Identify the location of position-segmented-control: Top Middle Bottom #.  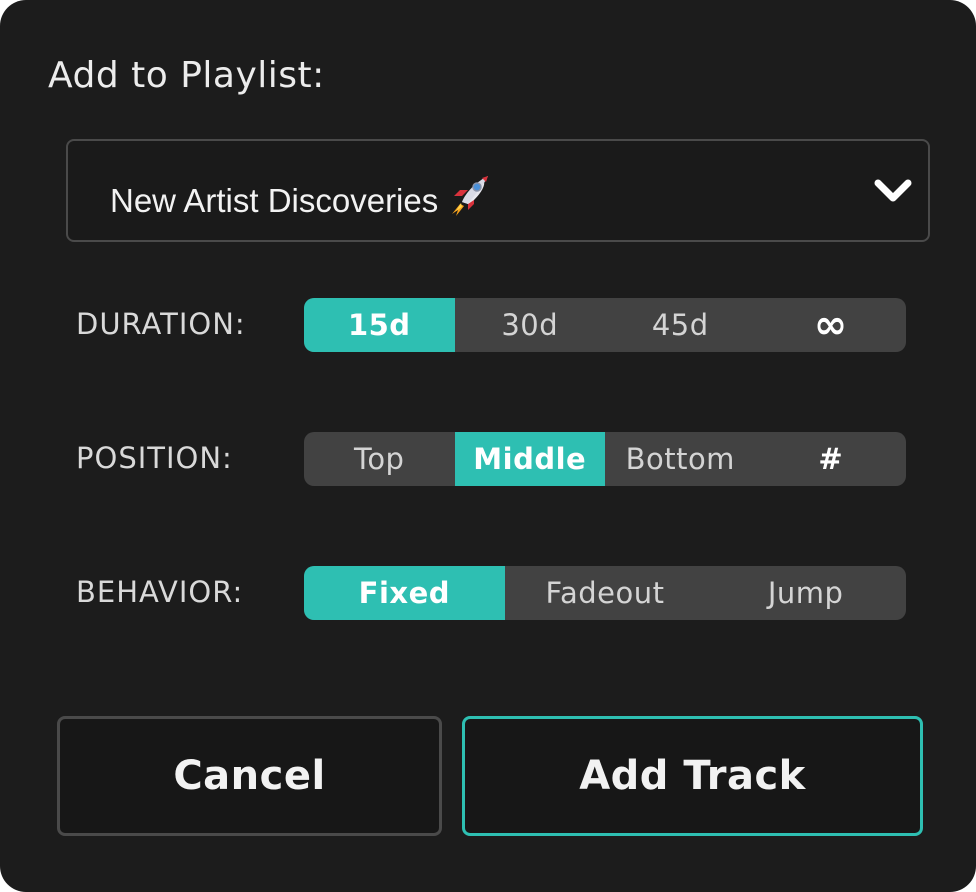
(605, 459).